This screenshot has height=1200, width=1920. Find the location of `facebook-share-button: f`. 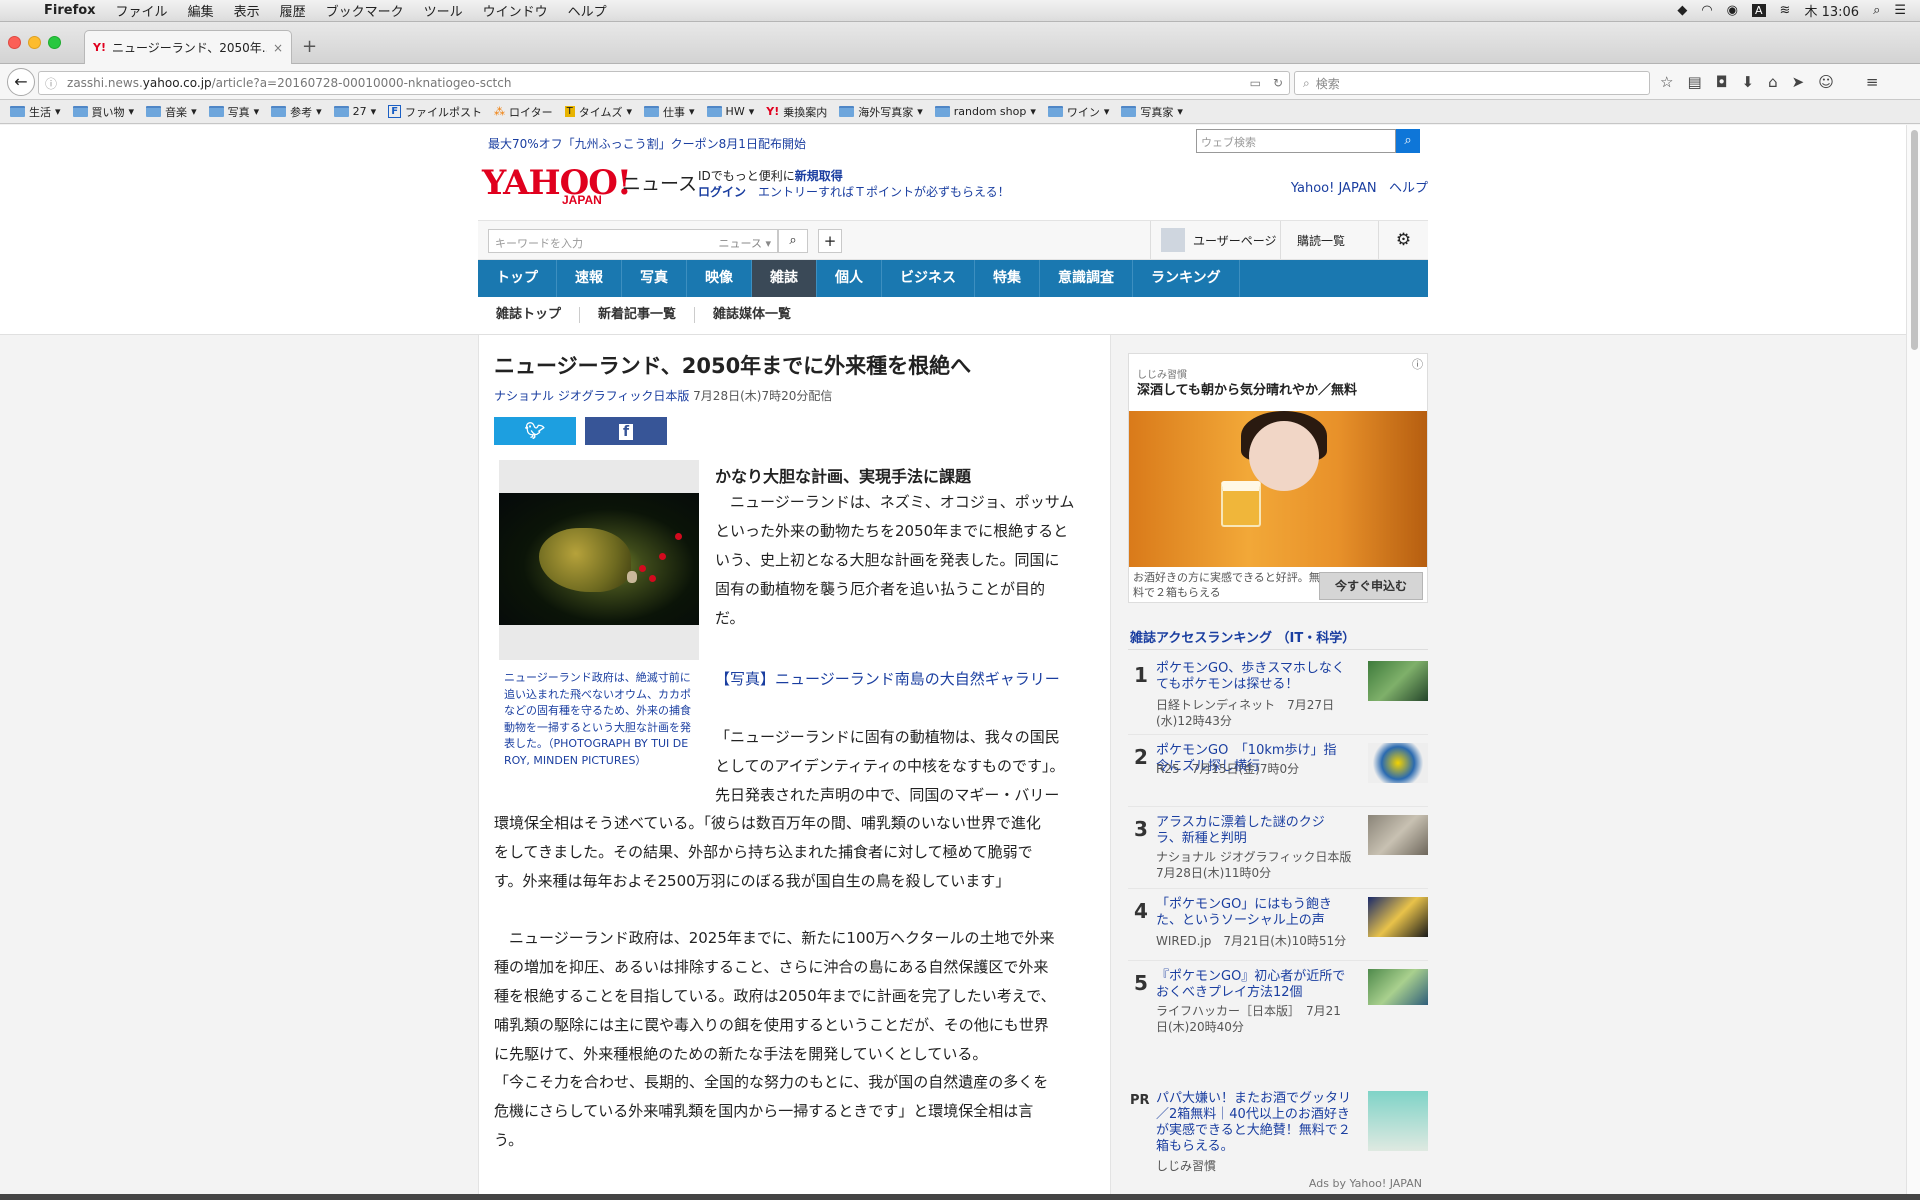

facebook-share-button: f is located at coordinates (626, 431).